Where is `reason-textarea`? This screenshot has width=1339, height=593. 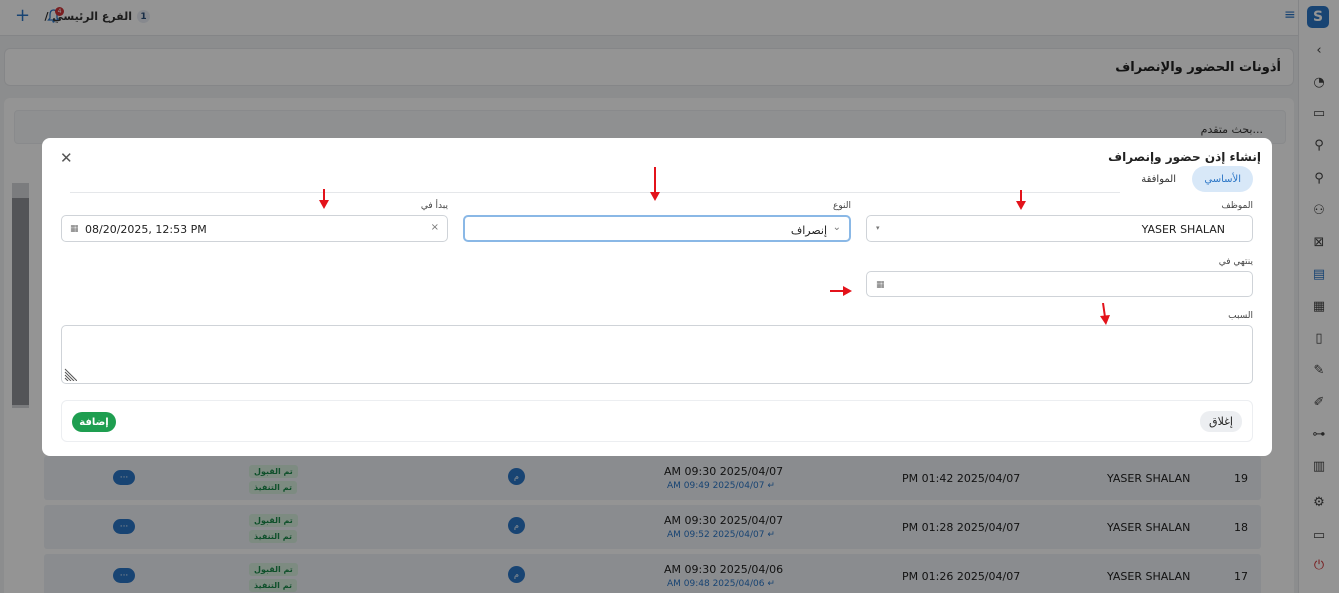
reason-textarea is located at coordinates (657, 354).